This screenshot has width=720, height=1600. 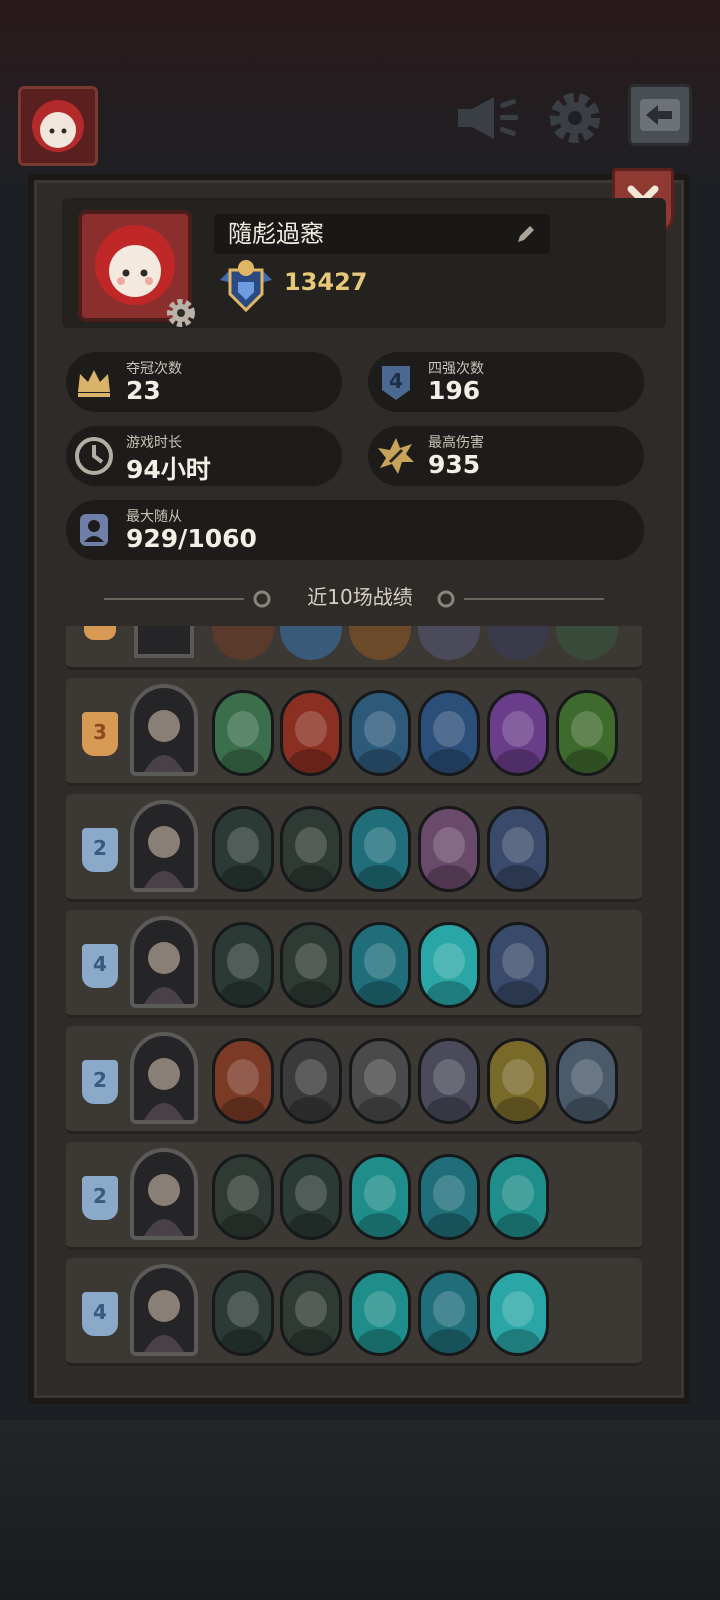 What do you see at coordinates (326, 282) in the screenshot?
I see `rank-score: 13427` at bounding box center [326, 282].